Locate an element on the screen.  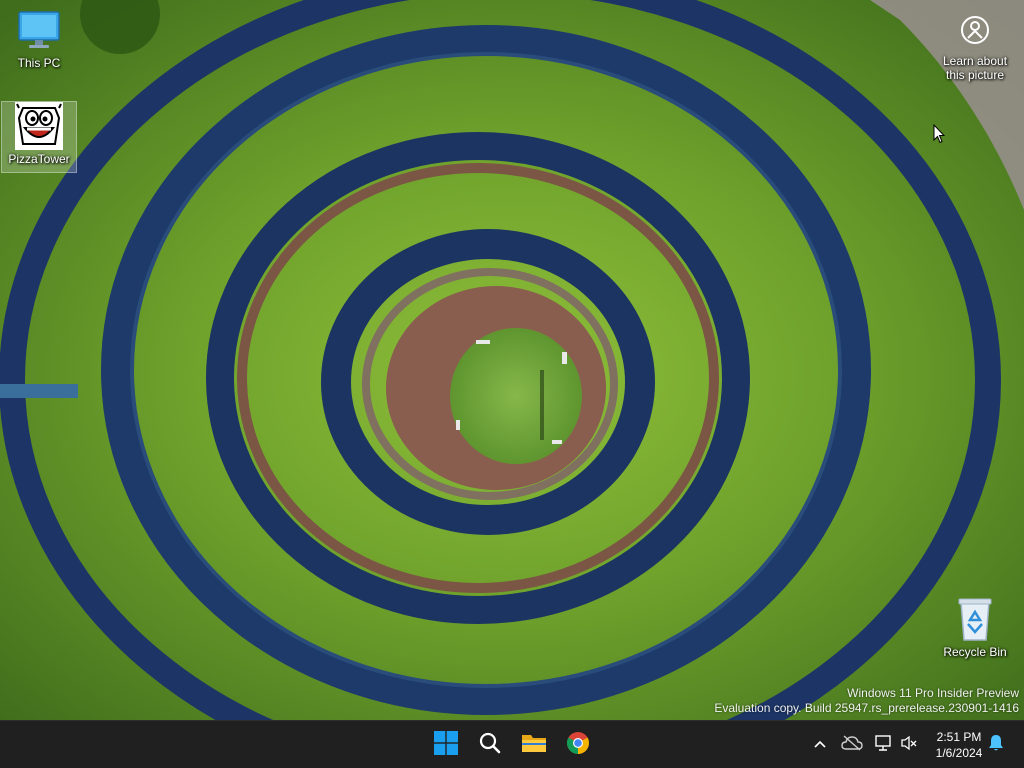
watermark-line-1: Windows 11 Pro Insider Preview is located at coordinates (933, 693).